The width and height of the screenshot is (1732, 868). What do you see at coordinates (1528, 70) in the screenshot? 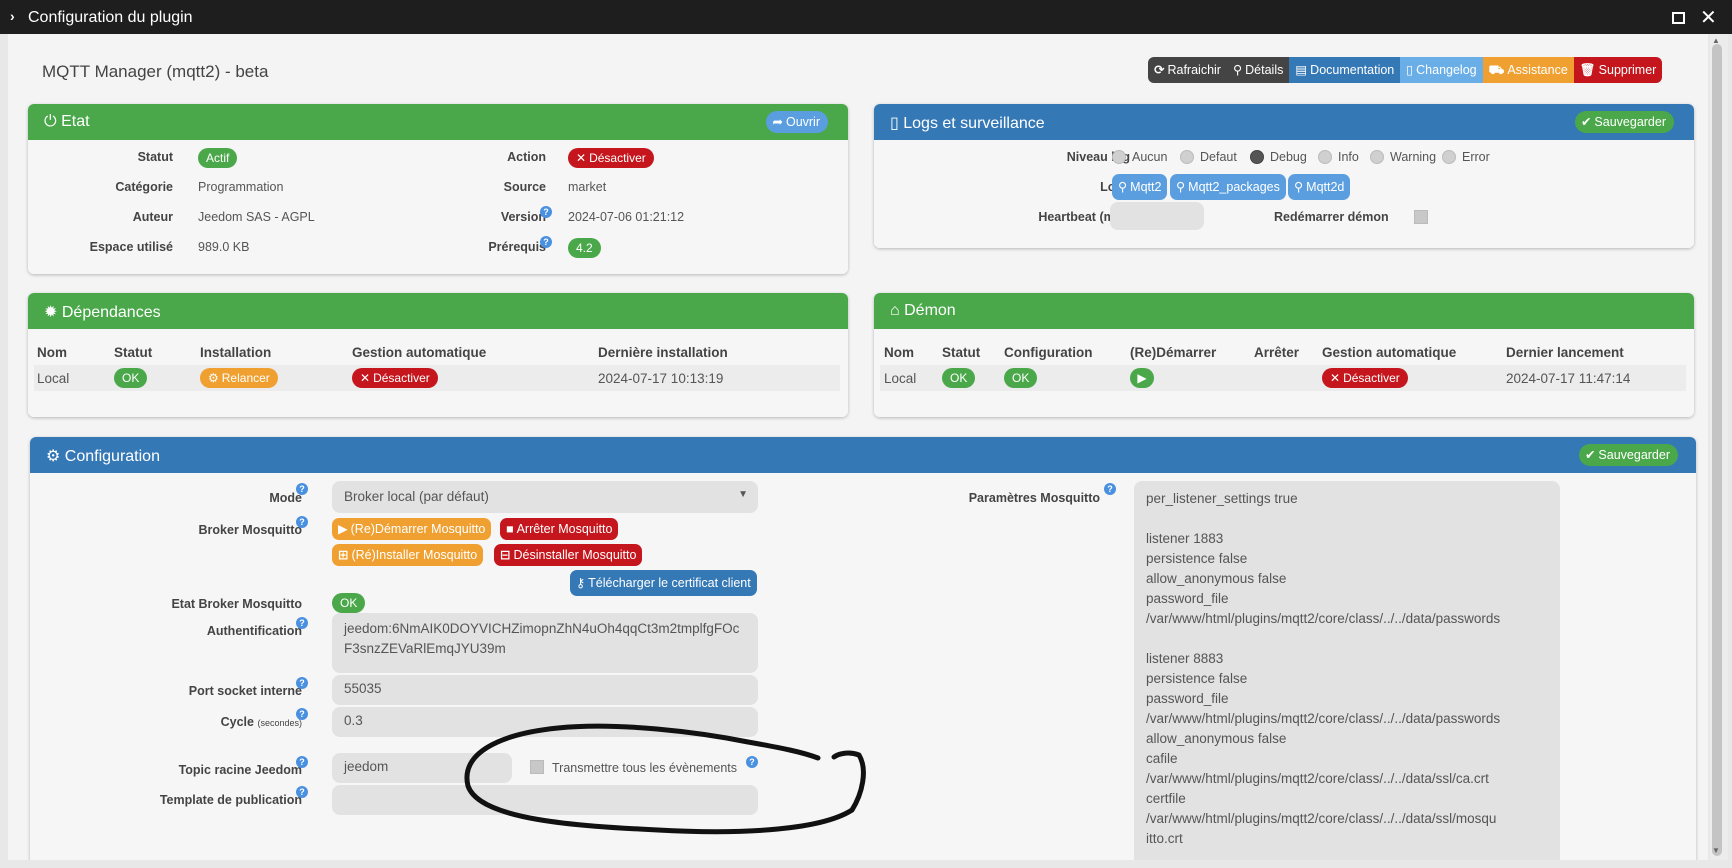
I see `assistance-button: ⛟ Assistance` at bounding box center [1528, 70].